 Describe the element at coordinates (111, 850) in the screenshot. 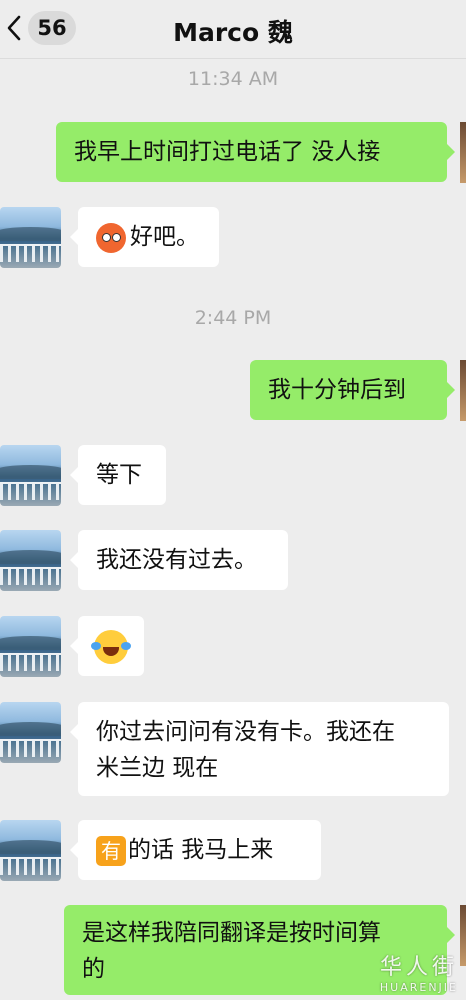

I see `you-character-emoji-icon: 有` at that location.